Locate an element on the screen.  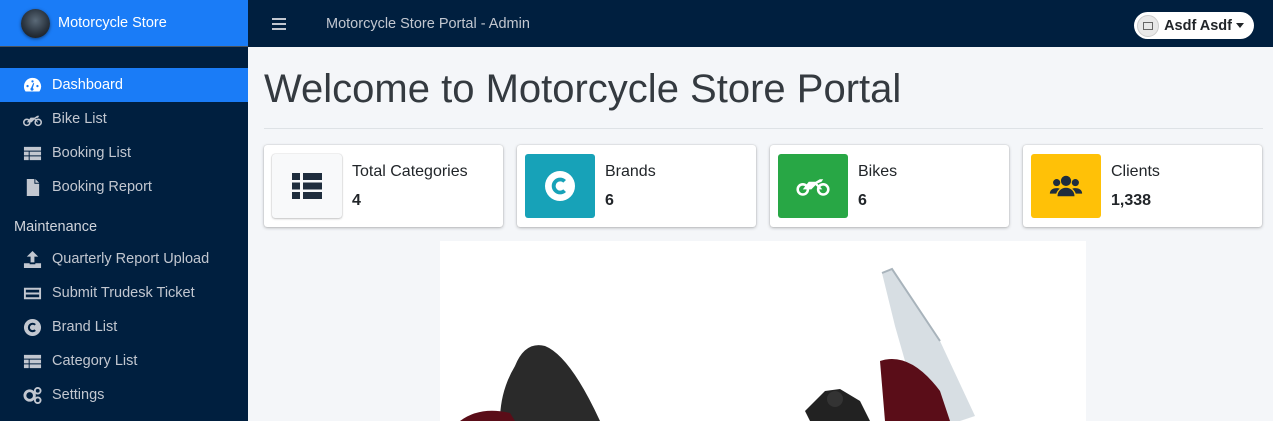
stat-label: Total Categories is located at coordinates (410, 171).